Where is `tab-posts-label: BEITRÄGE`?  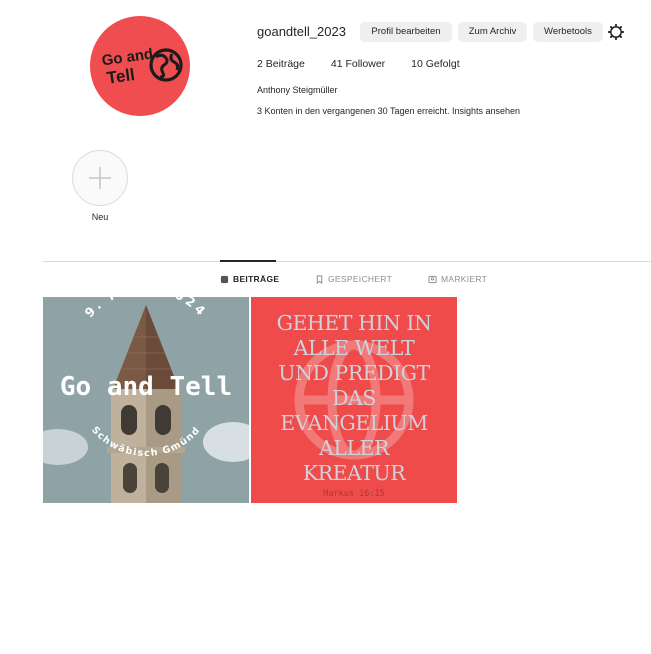 tab-posts-label: BEITRÄGE is located at coordinates (256, 279).